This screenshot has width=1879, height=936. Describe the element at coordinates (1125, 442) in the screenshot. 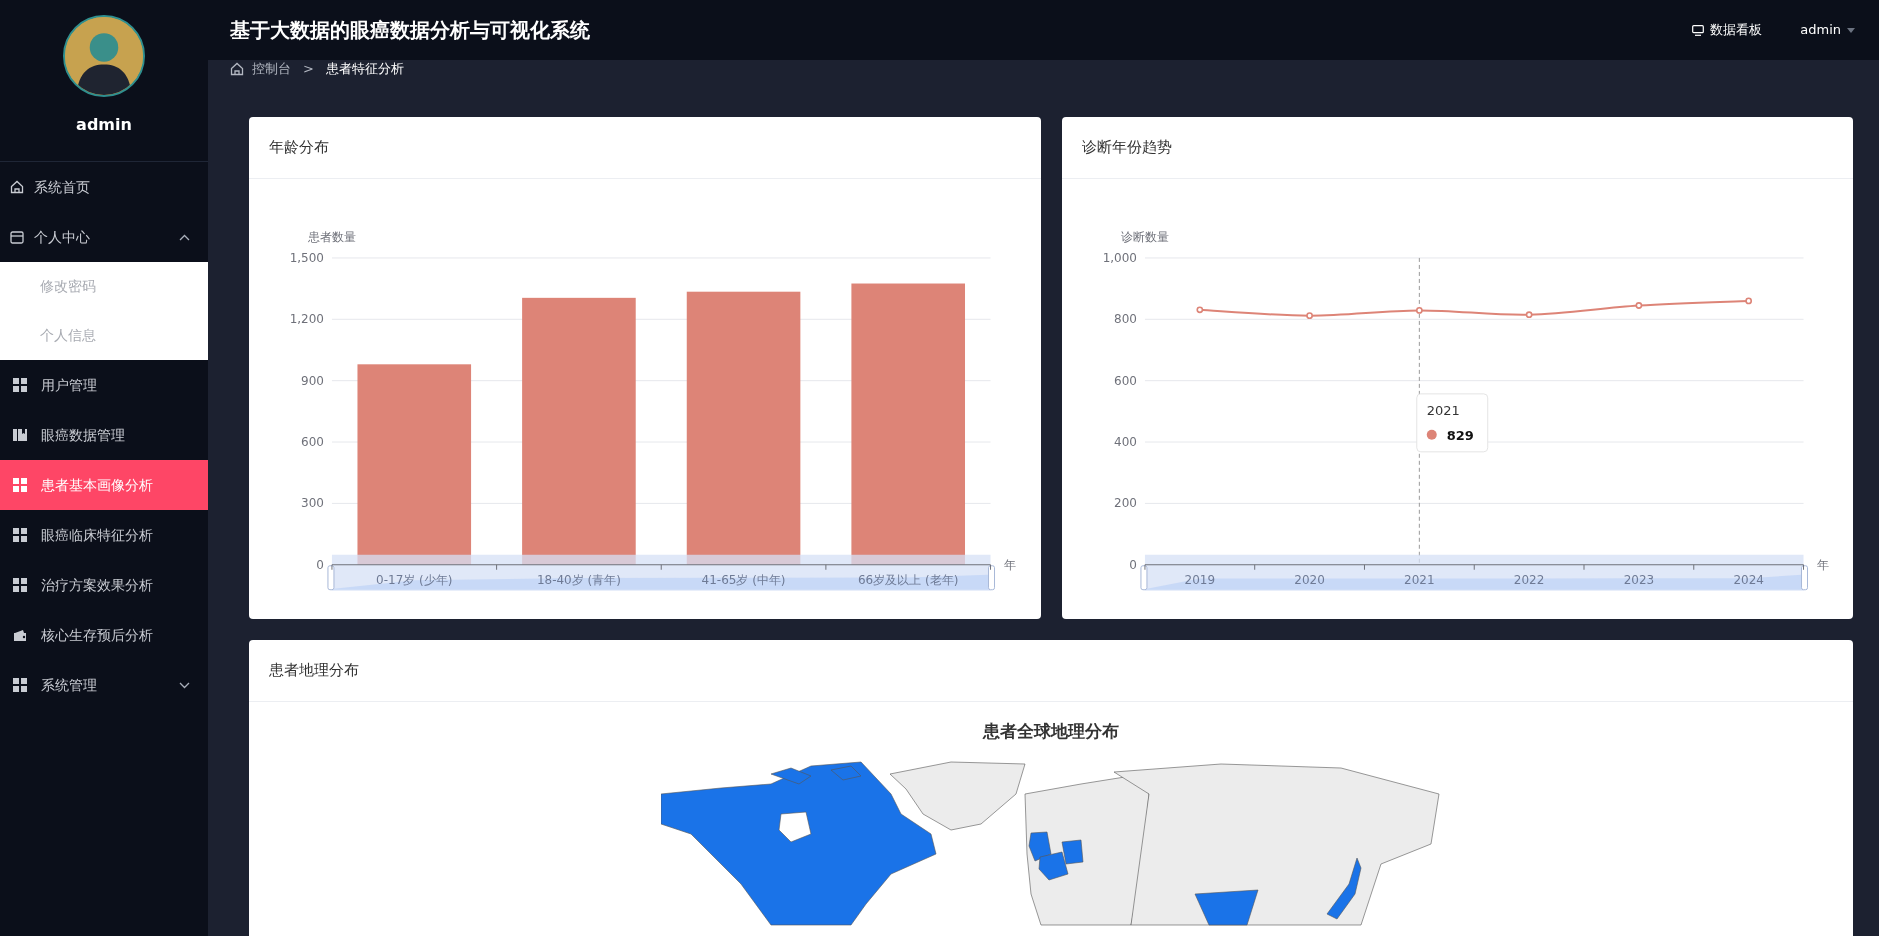

I see `axis-tick-label: 400` at that location.